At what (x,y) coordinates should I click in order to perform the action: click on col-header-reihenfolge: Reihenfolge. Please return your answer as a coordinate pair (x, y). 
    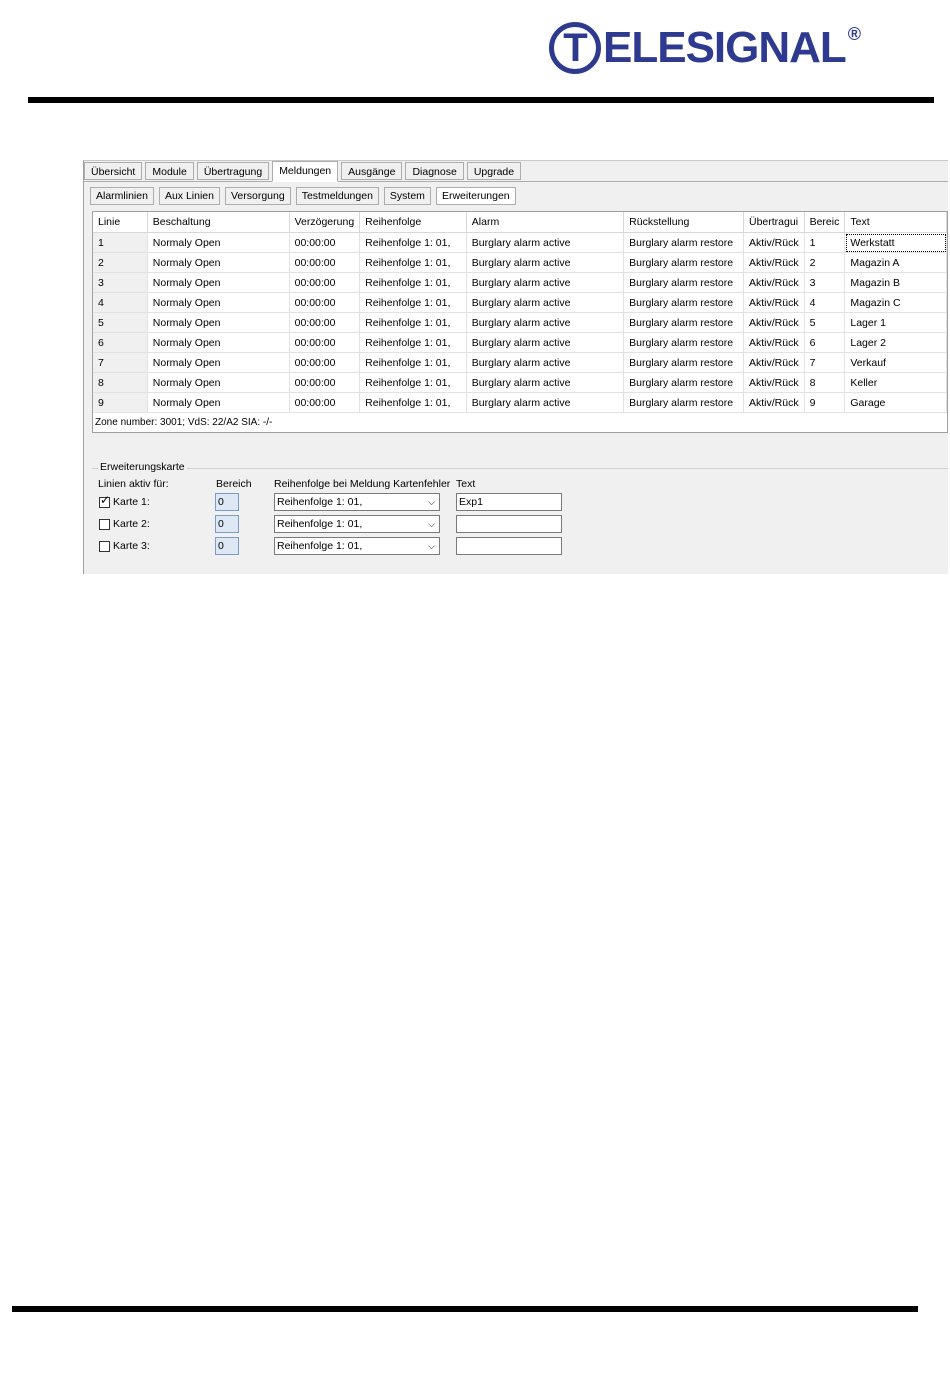
    Looking at the image, I should click on (413, 222).